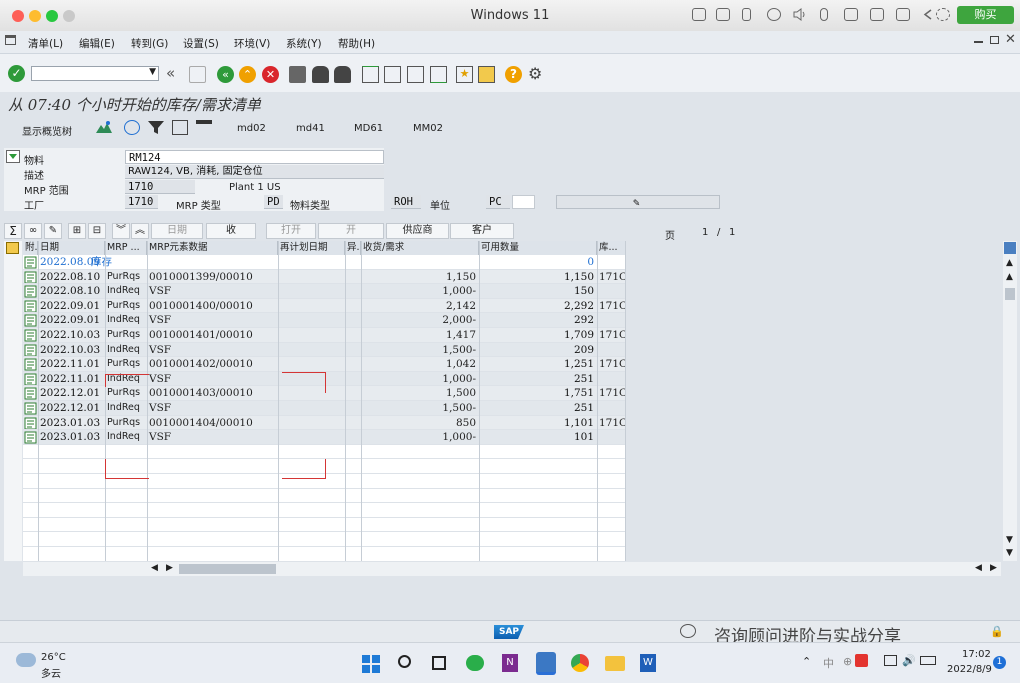  I want to click on app-tray-icon, so click(861, 660).